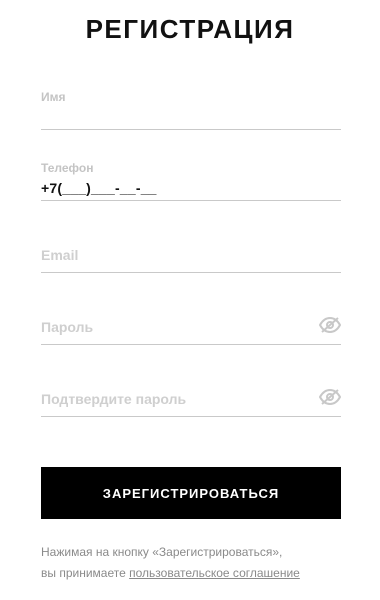 This screenshot has height=600, width=380. What do you see at coordinates (214, 573) in the screenshot?
I see `user-agreement-link: пользовательское соглашение` at bounding box center [214, 573].